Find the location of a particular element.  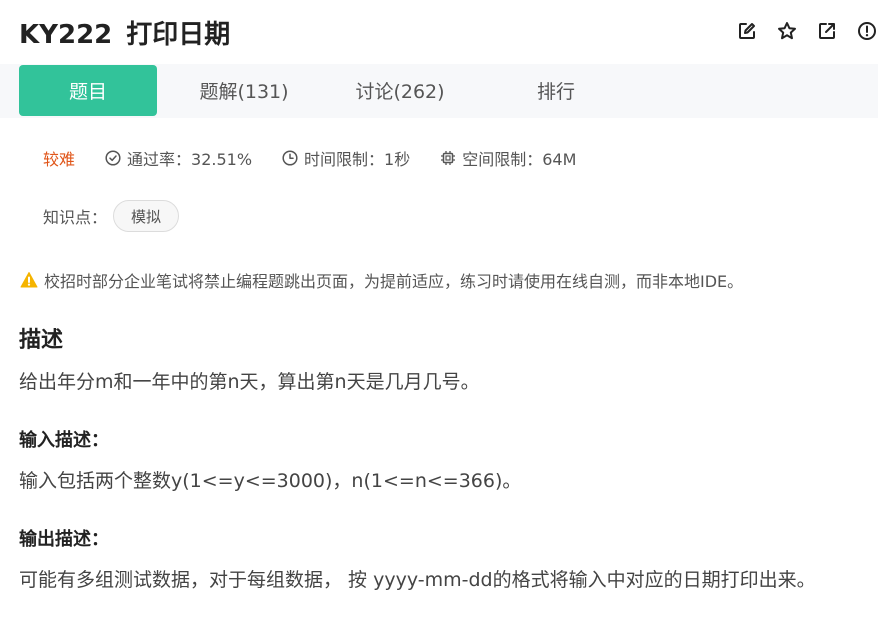

tab-solutions: 题解(131) is located at coordinates (244, 90).